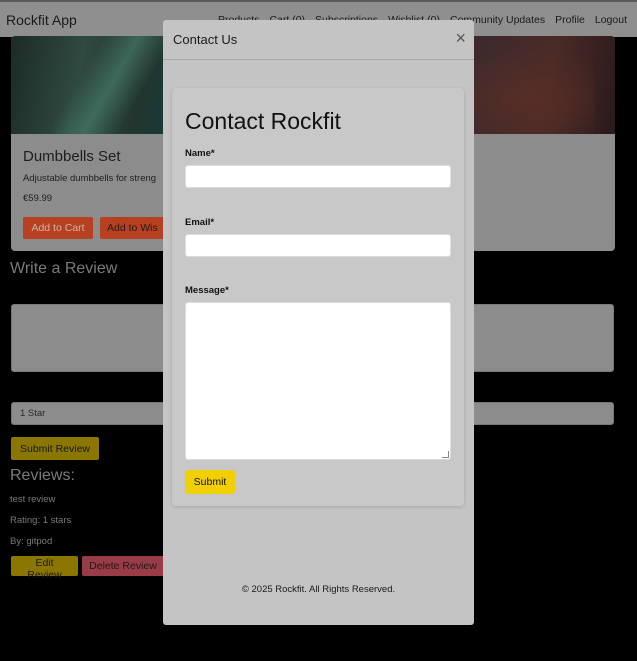 The height and width of the screenshot is (661, 637). What do you see at coordinates (55, 448) in the screenshot?
I see `submit-review-button: Submit Review` at bounding box center [55, 448].